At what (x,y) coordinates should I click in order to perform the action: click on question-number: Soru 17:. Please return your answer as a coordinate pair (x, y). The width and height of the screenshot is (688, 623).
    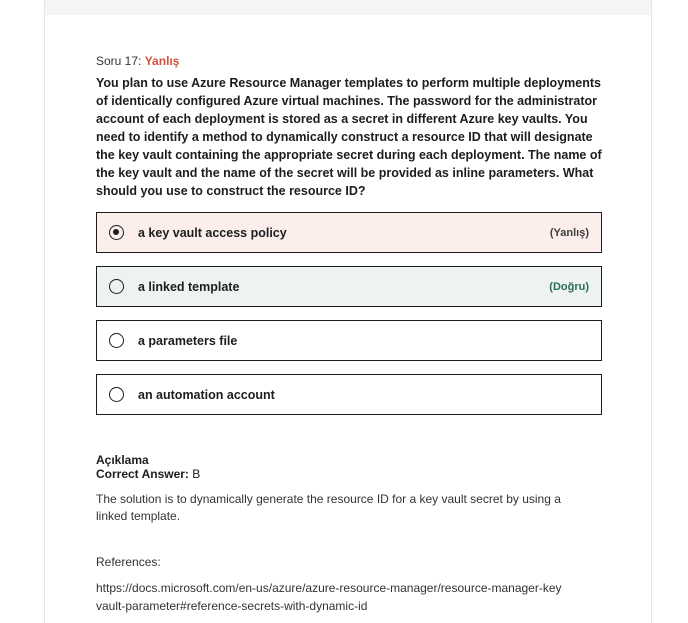
    Looking at the image, I should click on (119, 61).